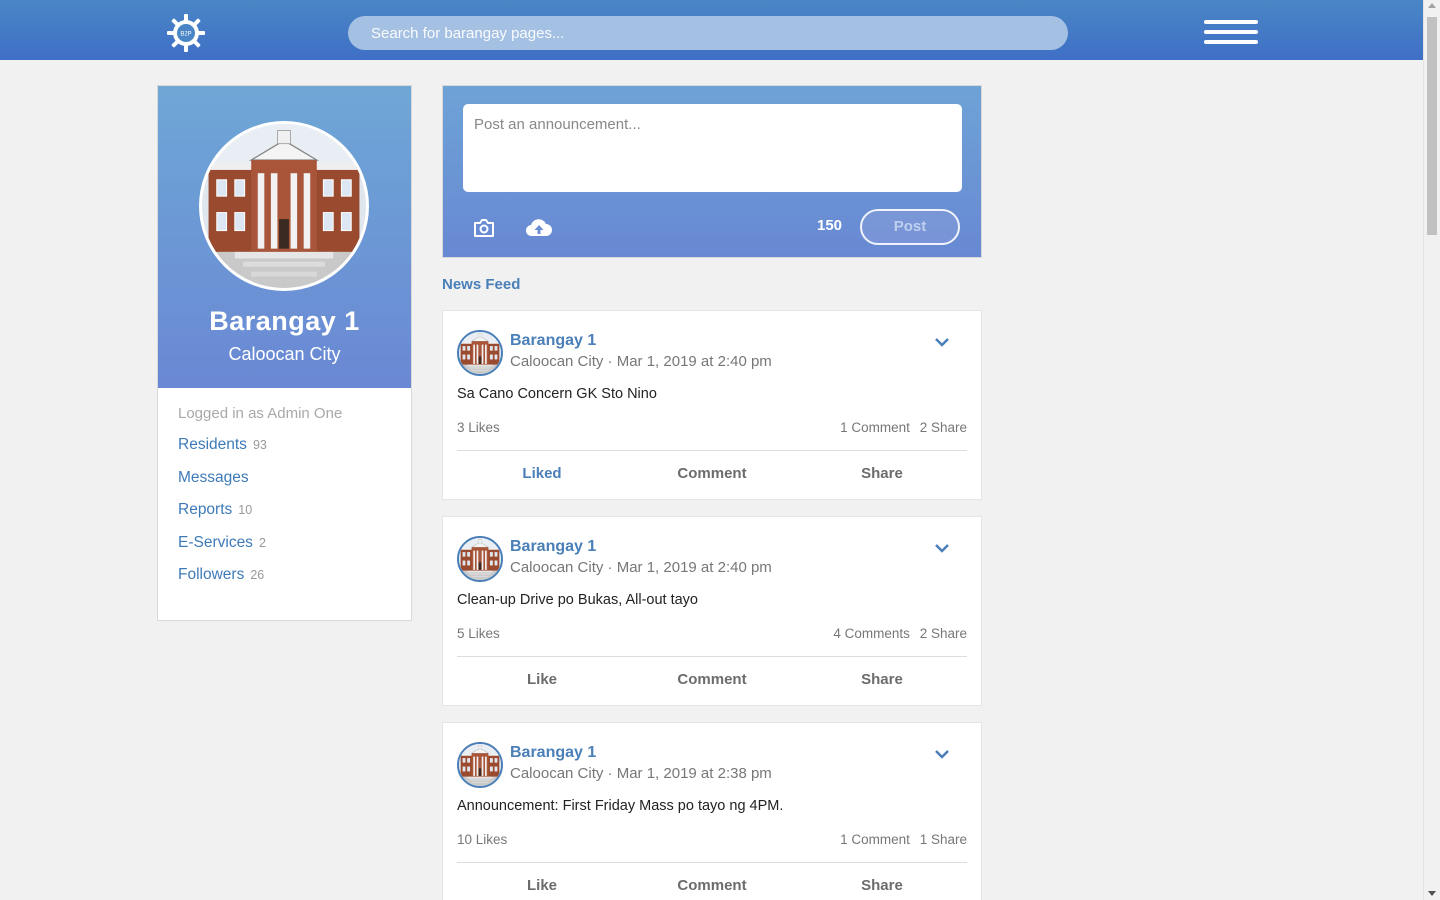 The width and height of the screenshot is (1440, 900). I want to click on menu-item-label: Residents, so click(212, 444).